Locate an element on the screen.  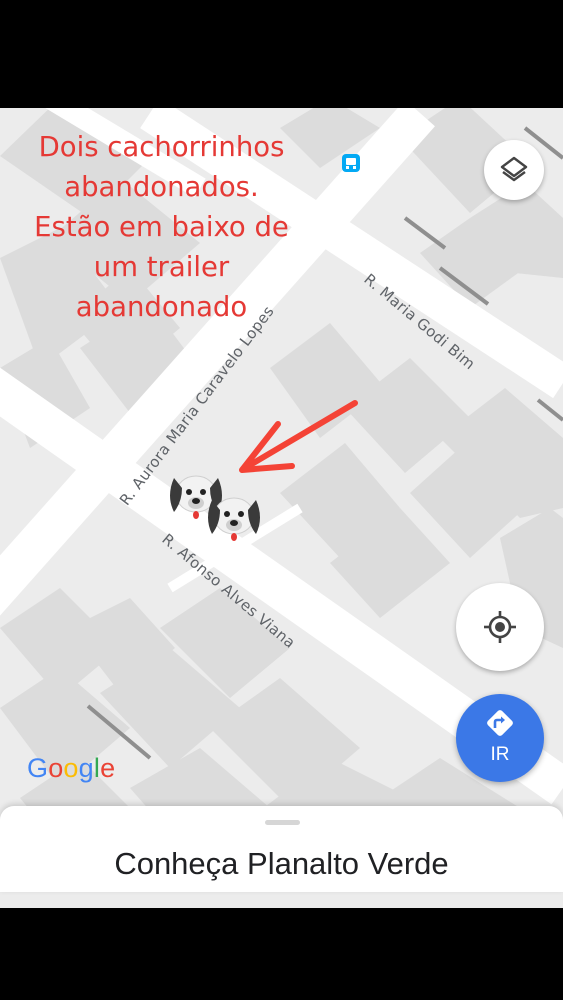
google-logo: Google is located at coordinates (71, 768).